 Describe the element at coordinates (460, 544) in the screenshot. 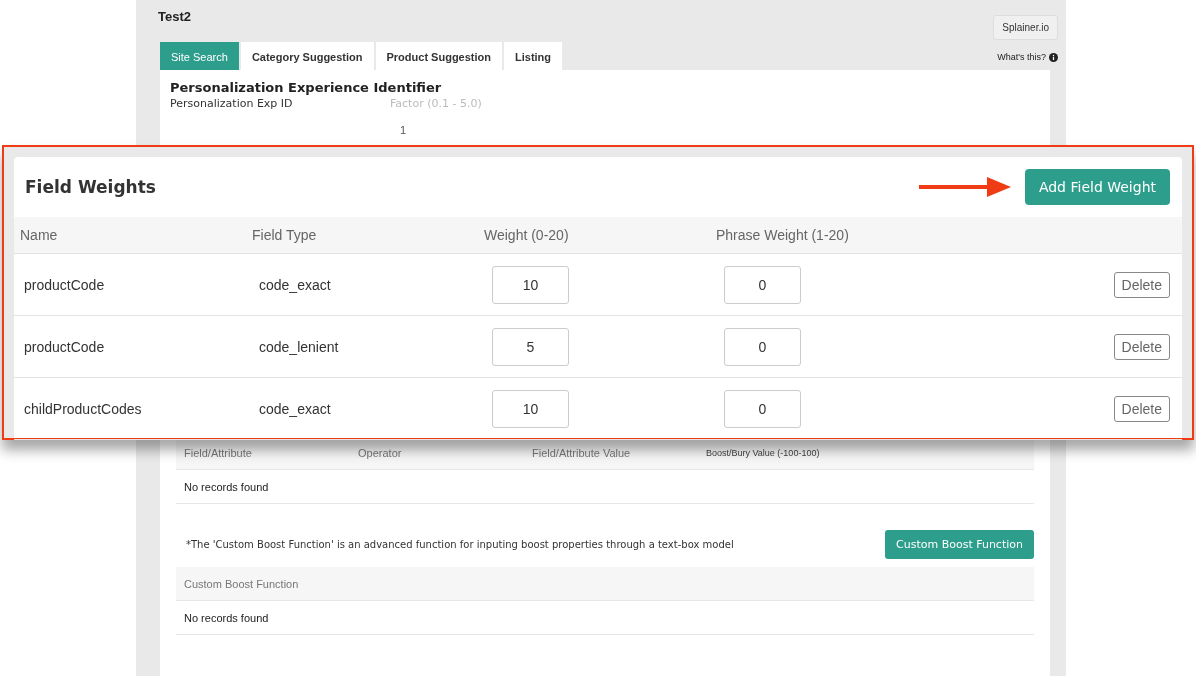

I see `note-text: *The 'Custom Boost Function' is an advanced function for inputing boost properties through a text-box model` at that location.